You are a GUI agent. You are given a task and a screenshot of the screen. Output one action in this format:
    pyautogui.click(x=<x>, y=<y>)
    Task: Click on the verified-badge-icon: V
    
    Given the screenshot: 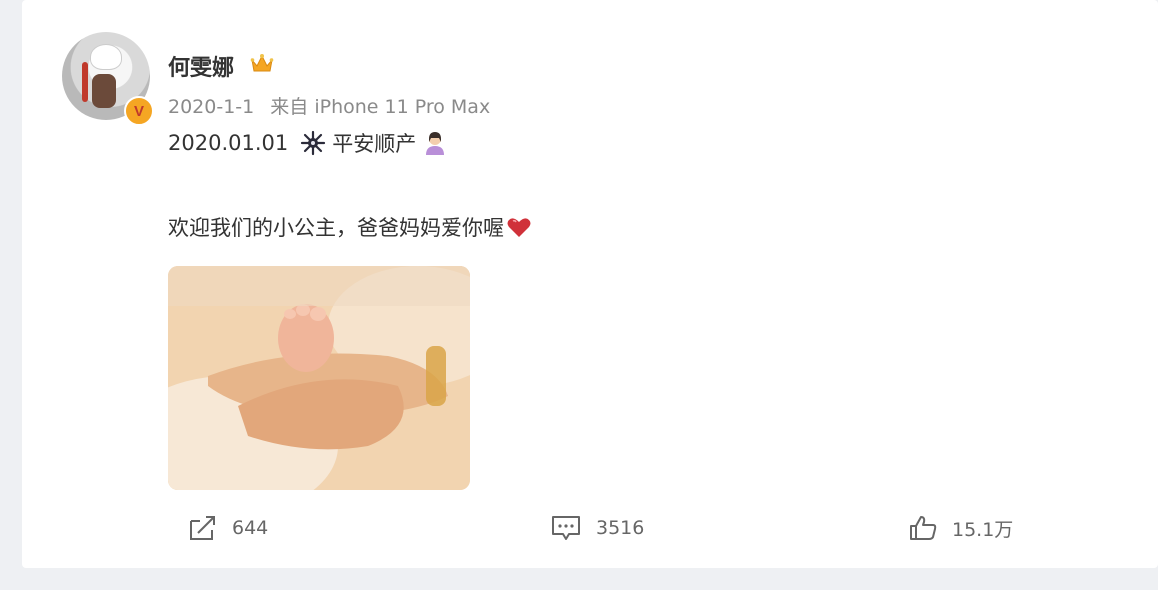 What is the action you would take?
    pyautogui.click(x=139, y=111)
    